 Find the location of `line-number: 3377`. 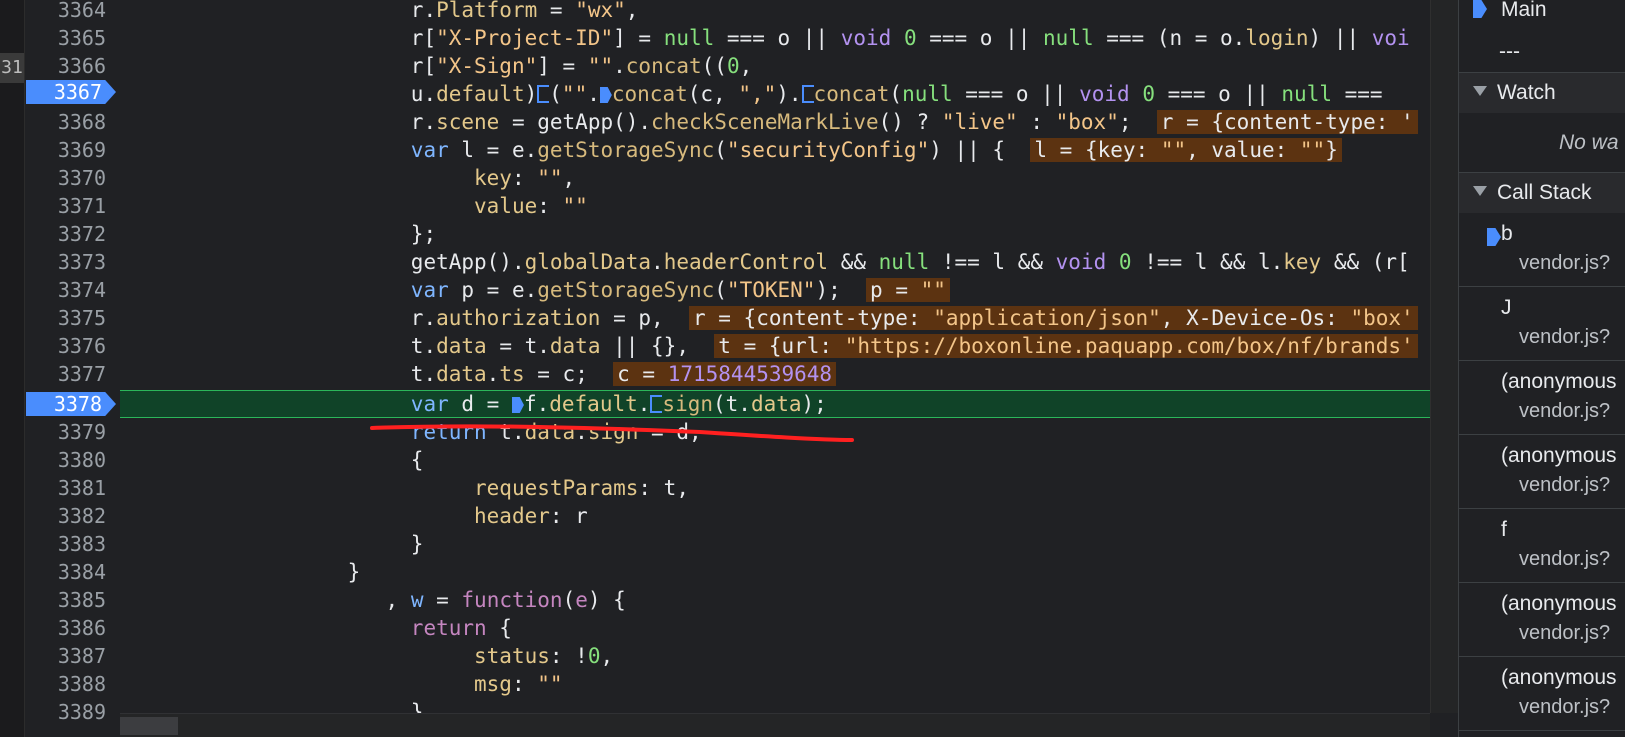

line-number: 3377 is located at coordinates (68, 374).